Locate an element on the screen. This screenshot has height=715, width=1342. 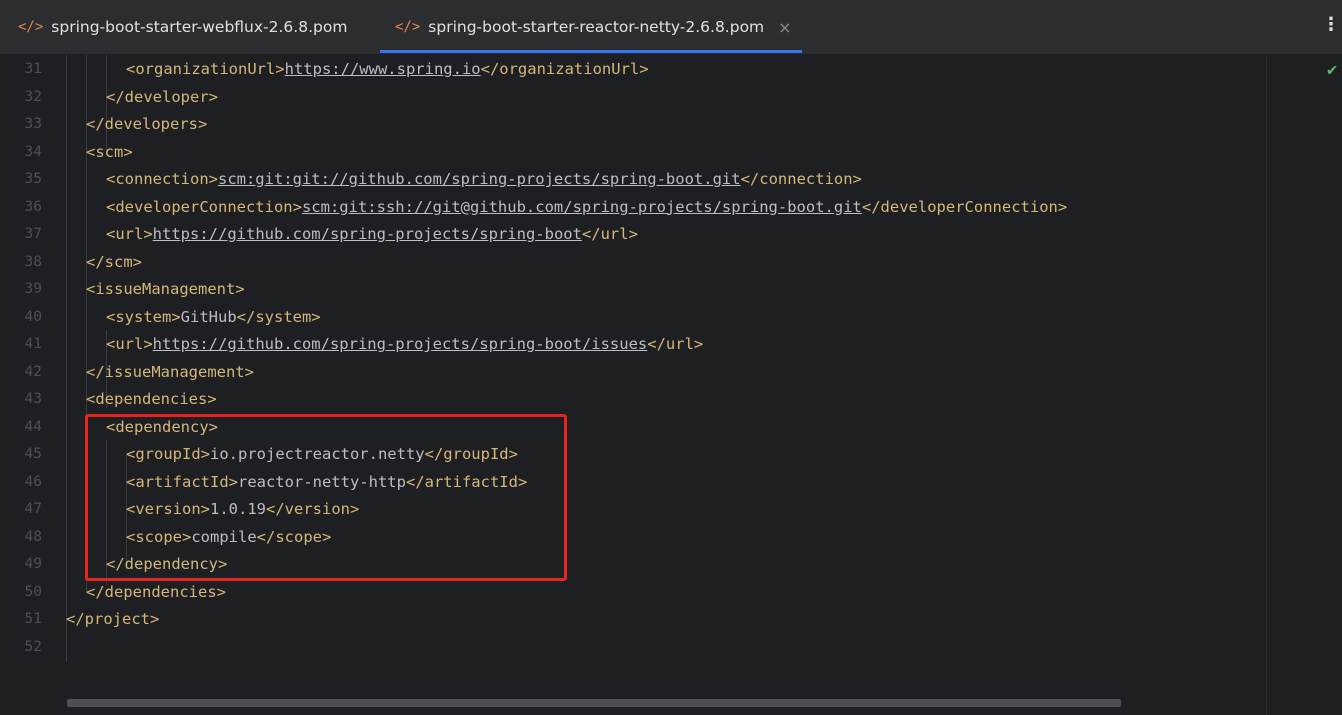
code-line: <issueManagement> is located at coordinates (165, 289).